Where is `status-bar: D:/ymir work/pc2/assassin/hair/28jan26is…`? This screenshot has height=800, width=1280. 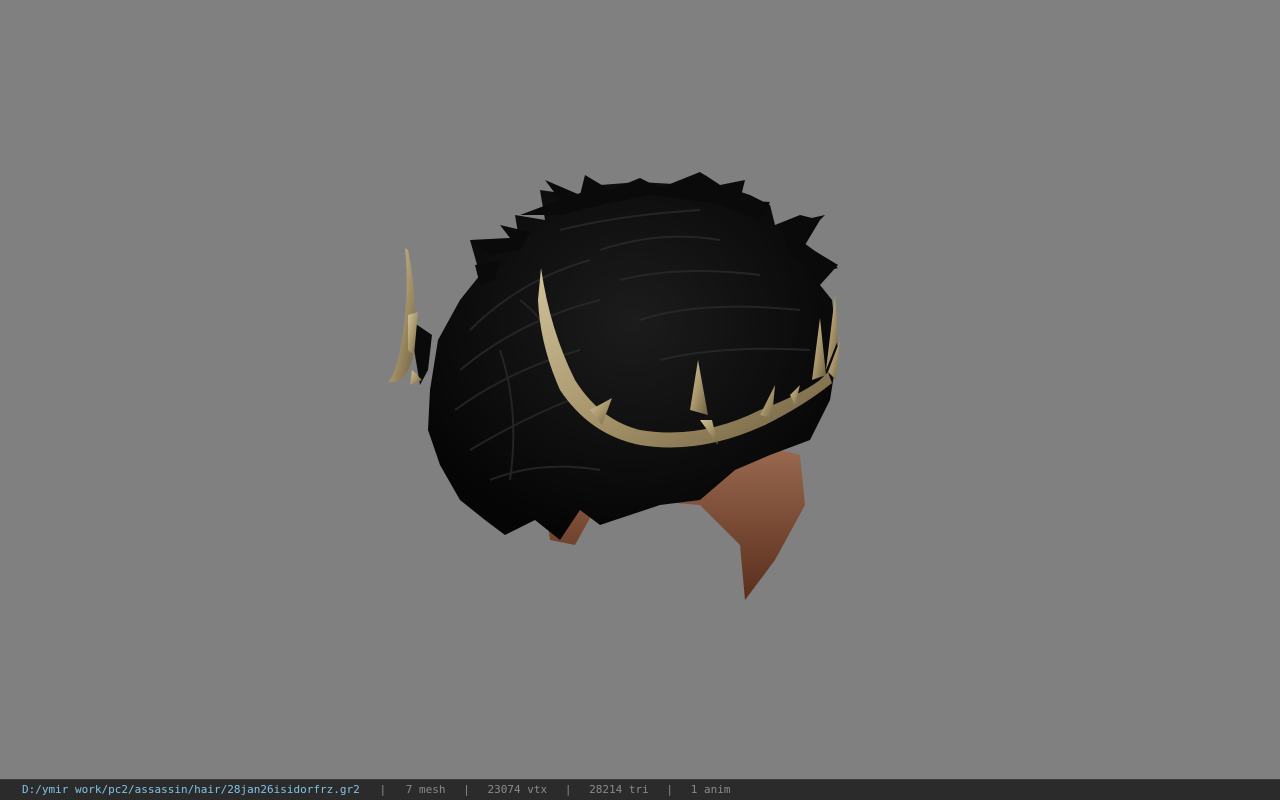
status-bar: D:/ymir work/pc2/assassin/hair/28jan26is… is located at coordinates (640, 789).